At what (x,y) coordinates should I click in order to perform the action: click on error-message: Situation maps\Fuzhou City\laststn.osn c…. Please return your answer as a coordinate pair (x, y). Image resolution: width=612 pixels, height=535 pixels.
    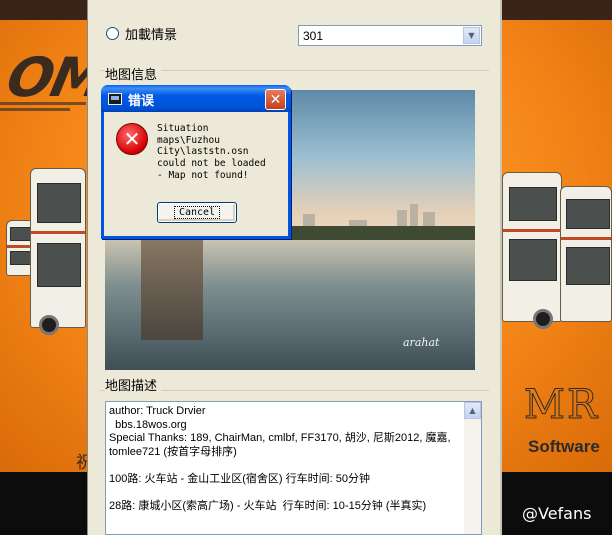
    Looking at the image, I should click on (211, 152).